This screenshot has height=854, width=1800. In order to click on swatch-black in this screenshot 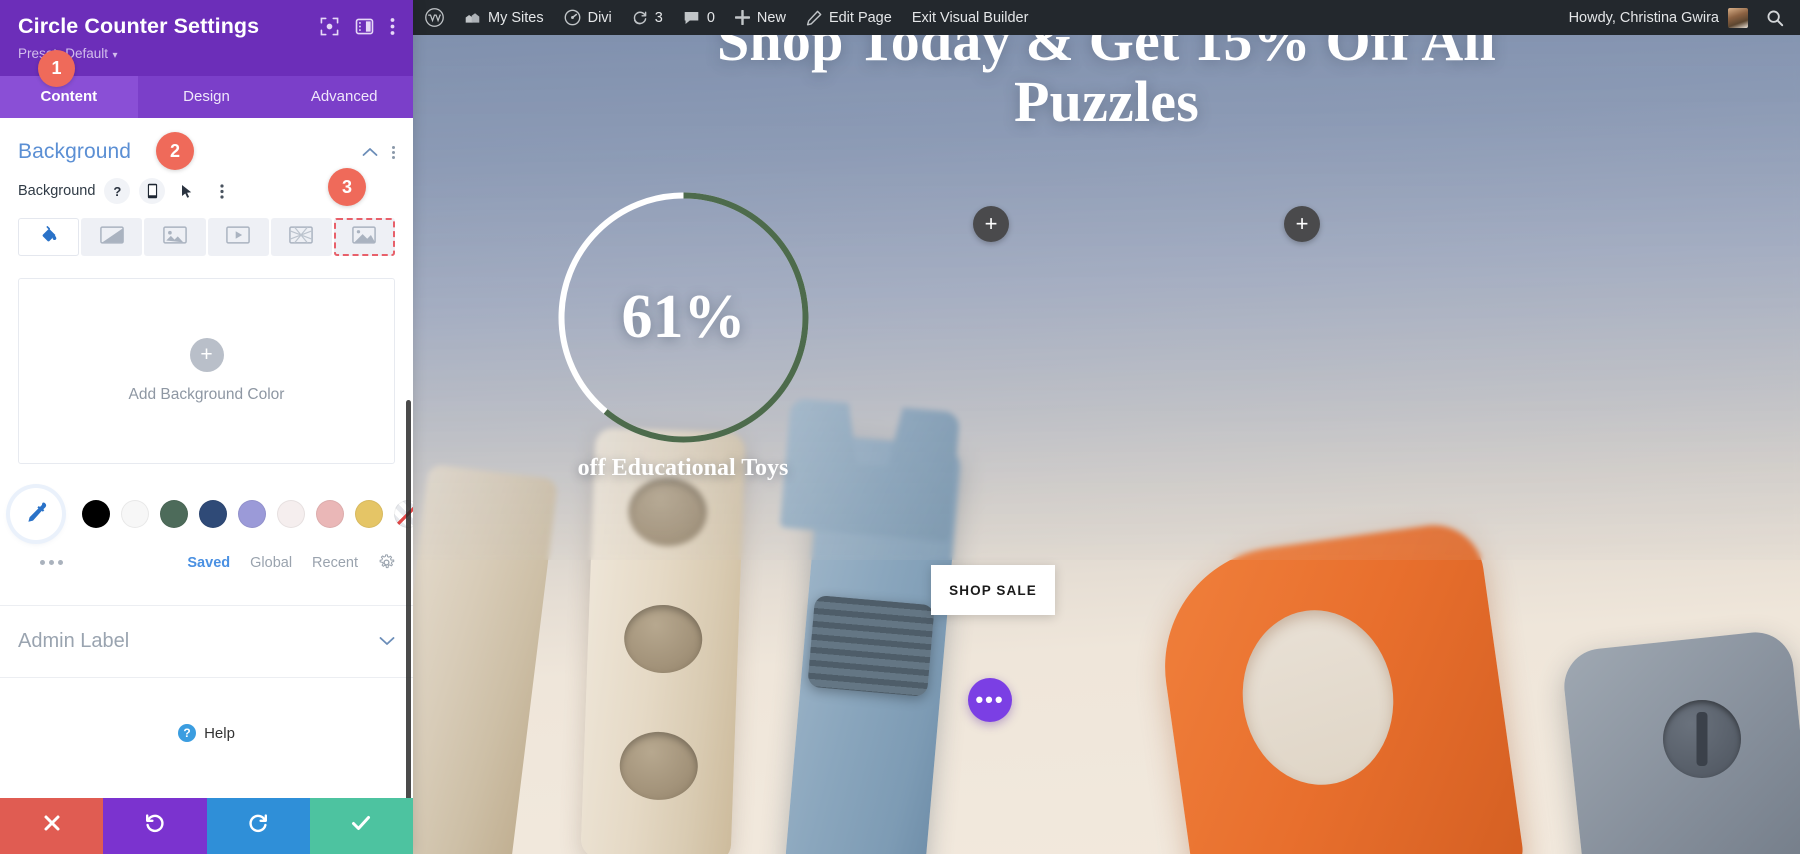, I will do `click(95, 514)`.